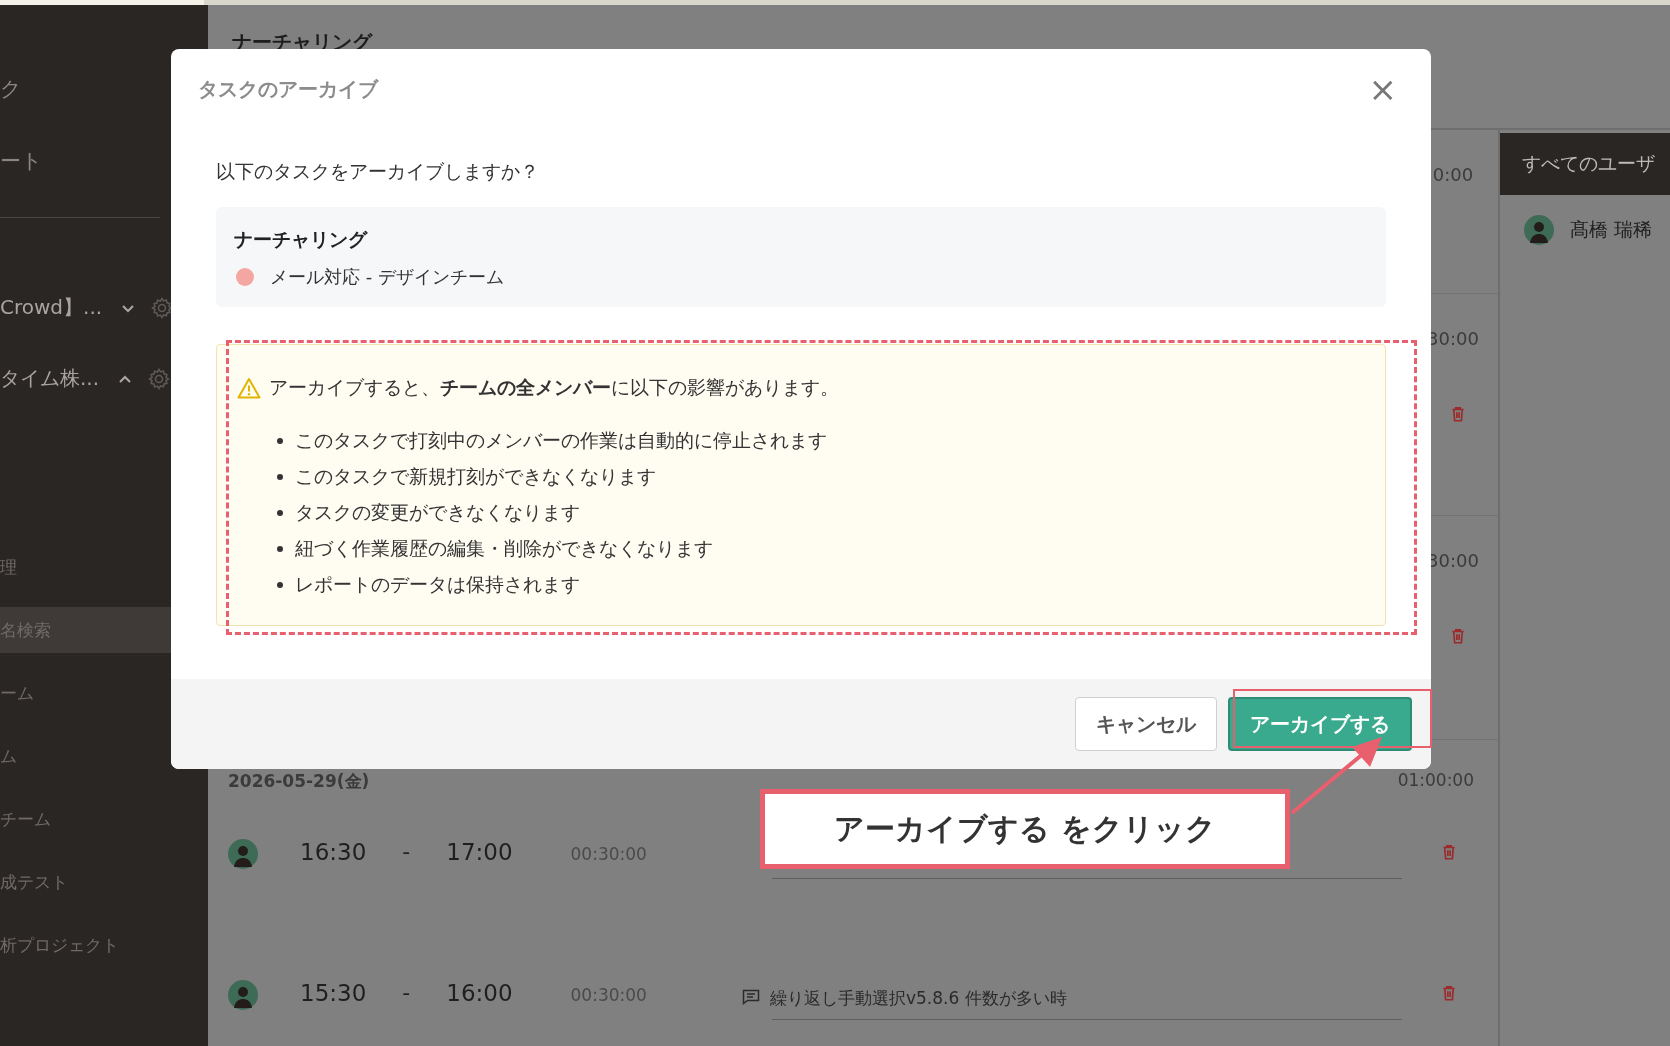 This screenshot has height=1046, width=1670. What do you see at coordinates (249, 388) in the screenshot?
I see `warning-icon` at bounding box center [249, 388].